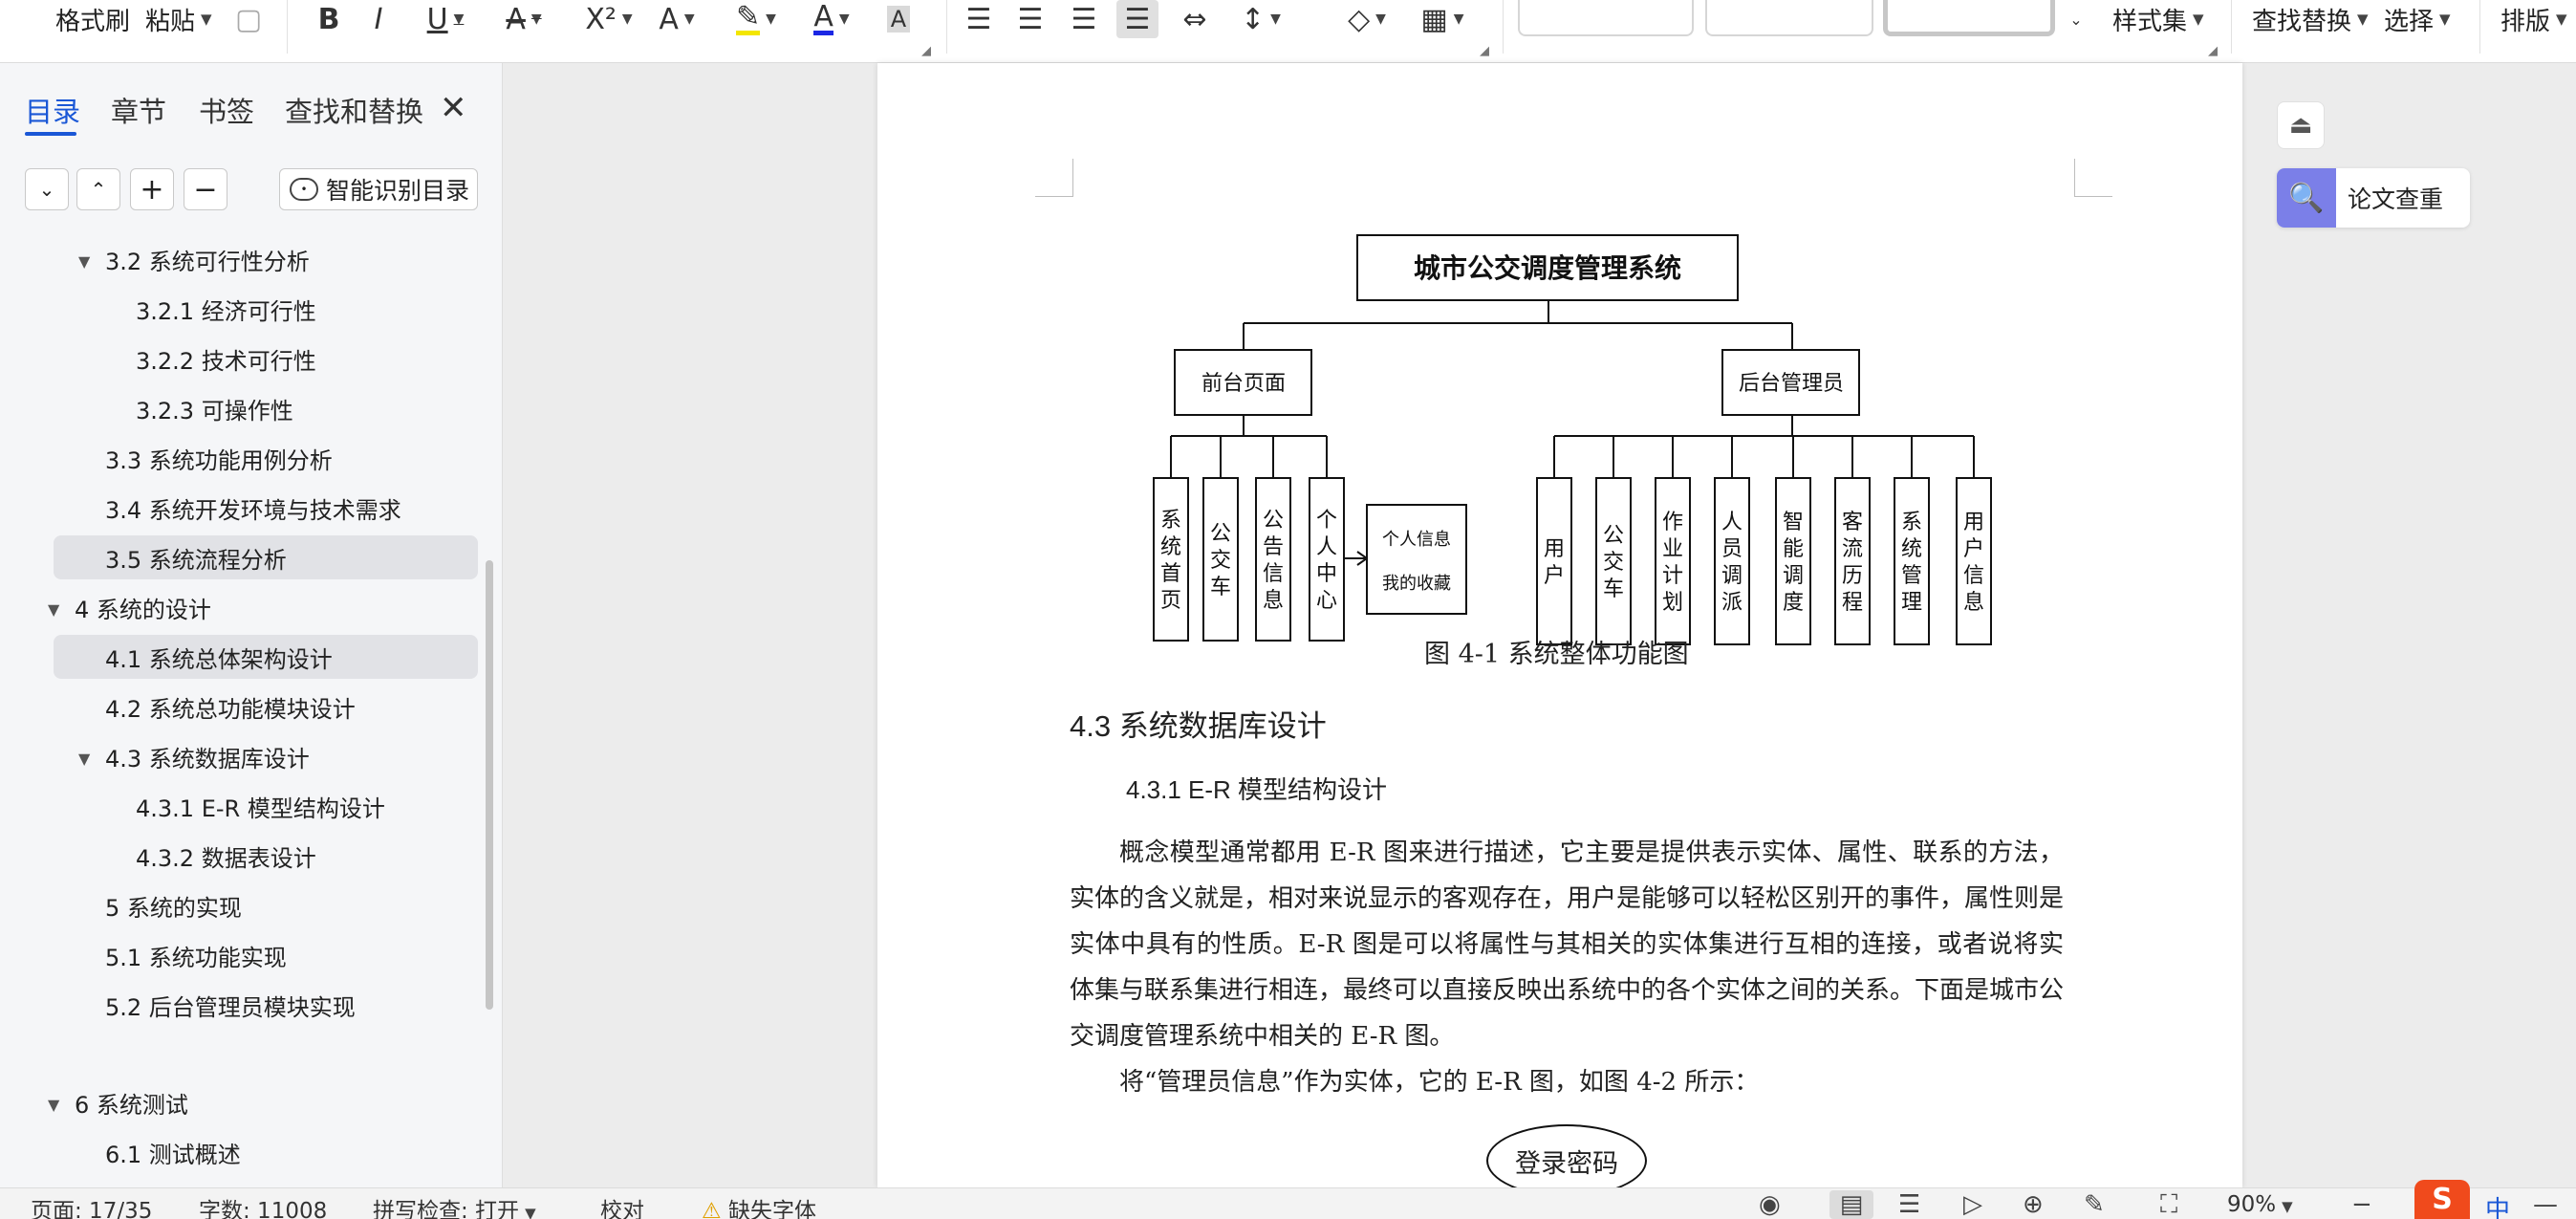 This screenshot has height=1219, width=2576. I want to click on toc-item: 4.3 系统数据库设计, so click(266, 756).